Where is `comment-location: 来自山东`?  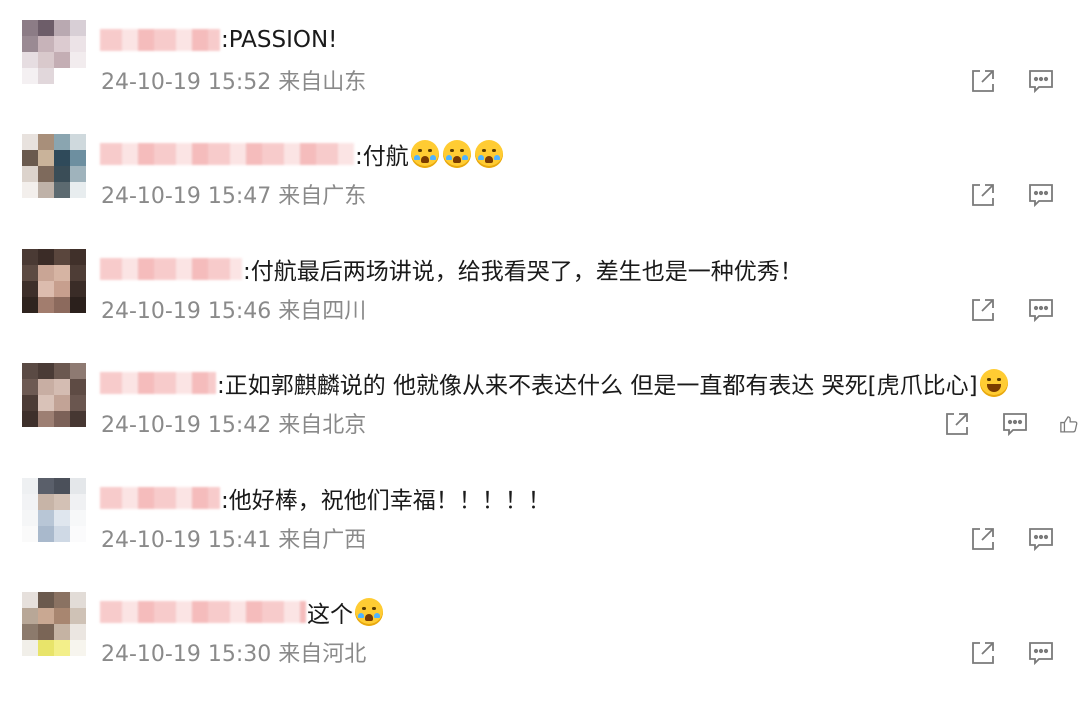
comment-location: 来自山东 is located at coordinates (322, 82).